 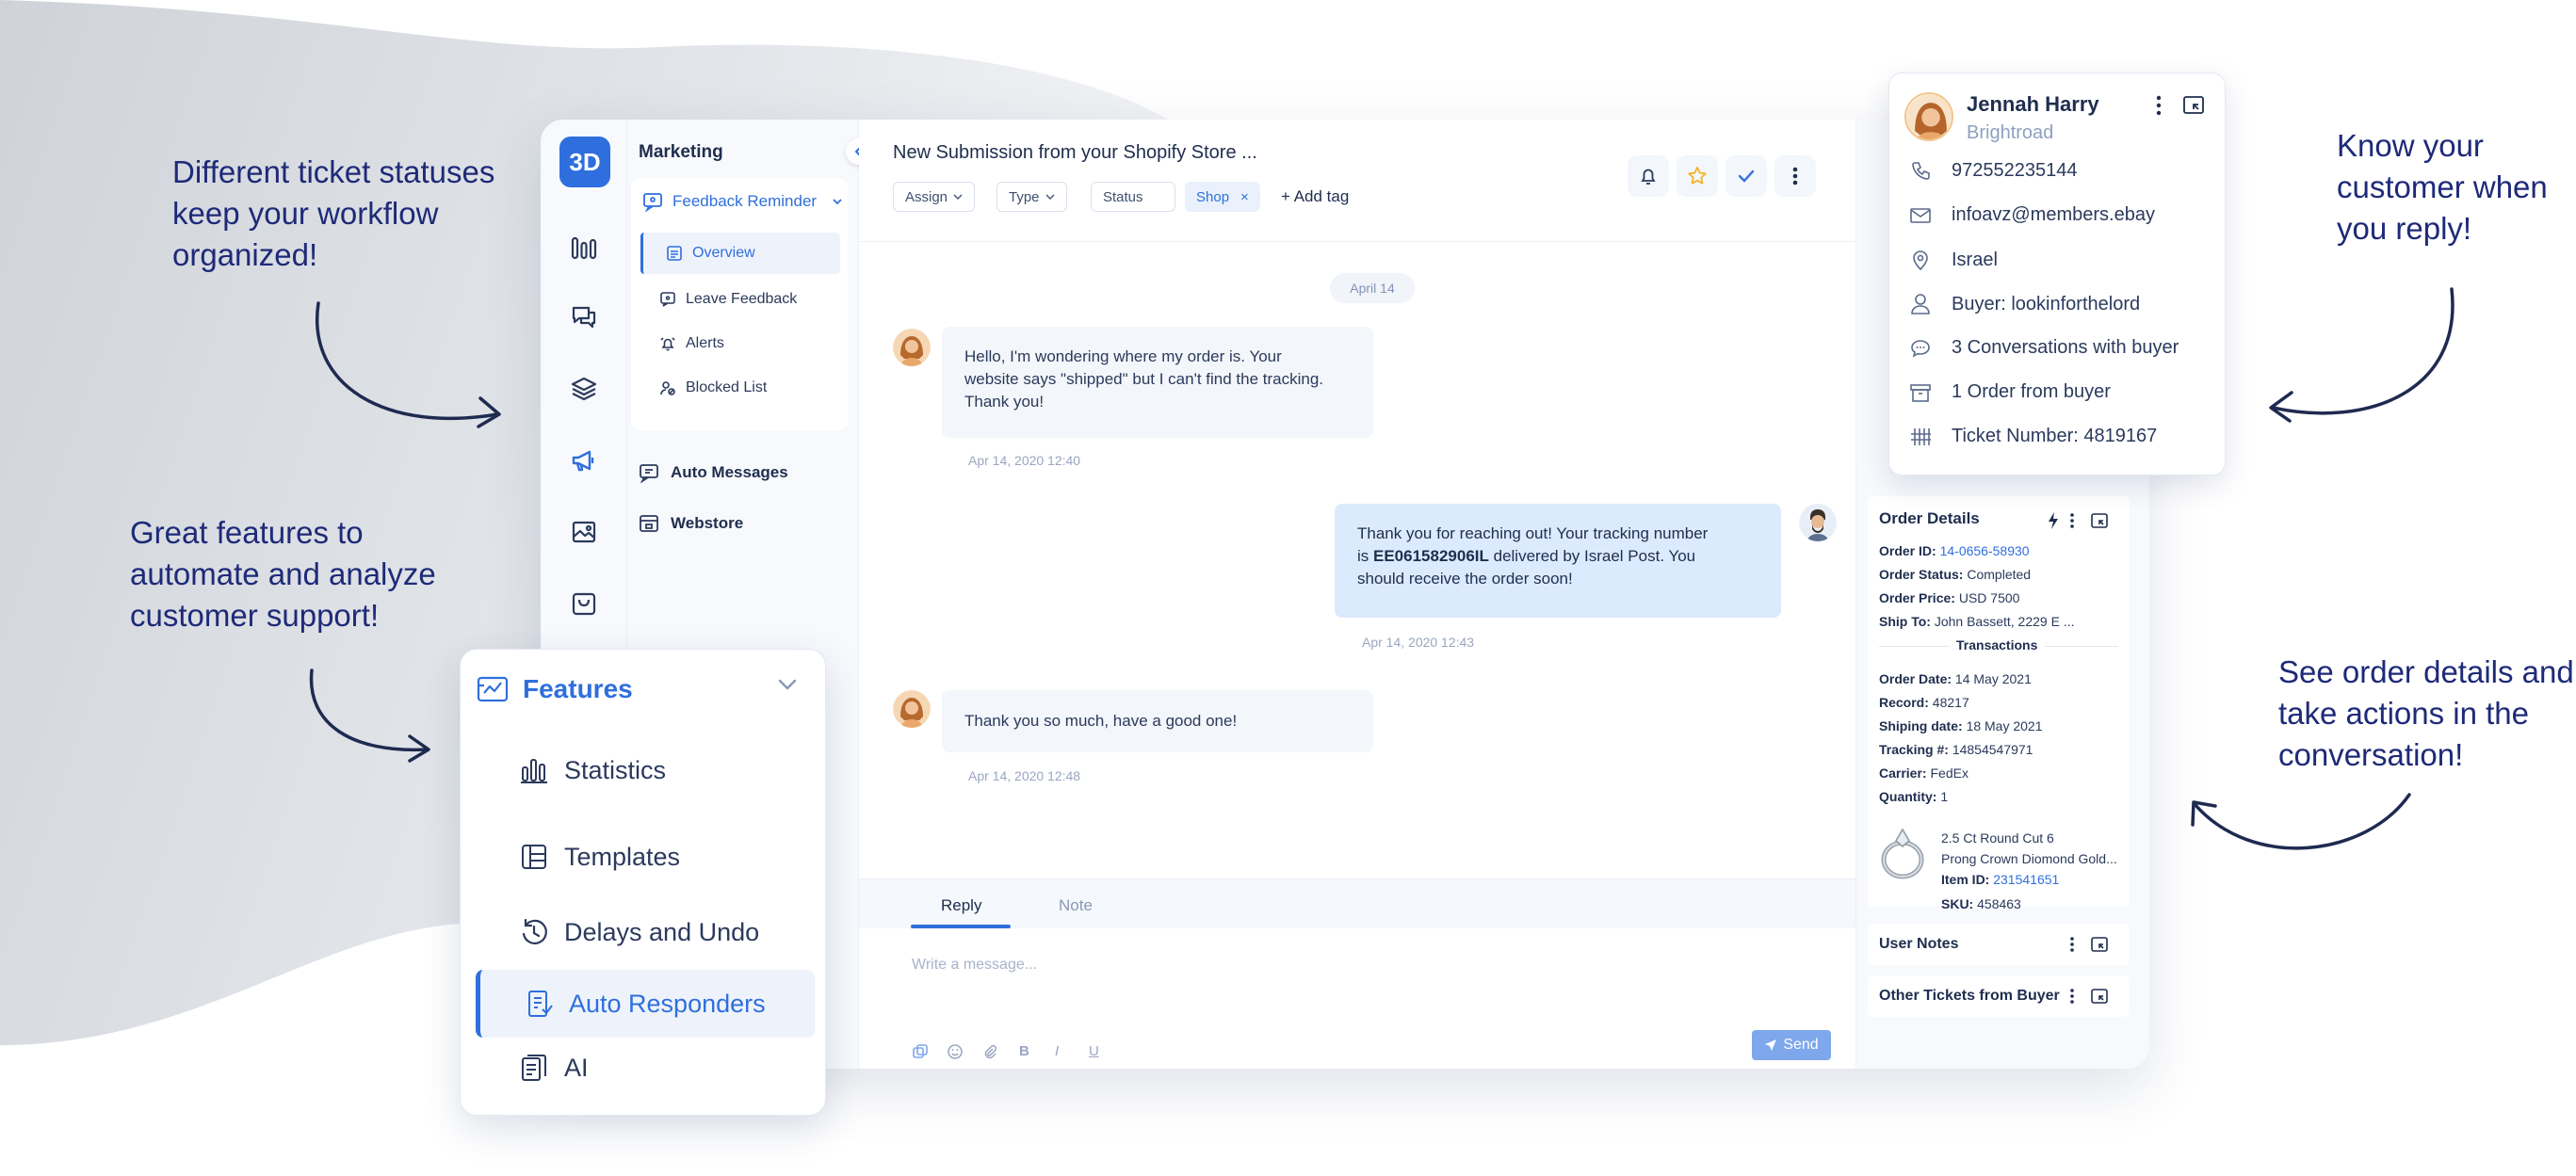 I want to click on italic-icon: I, so click(x=1057, y=1051).